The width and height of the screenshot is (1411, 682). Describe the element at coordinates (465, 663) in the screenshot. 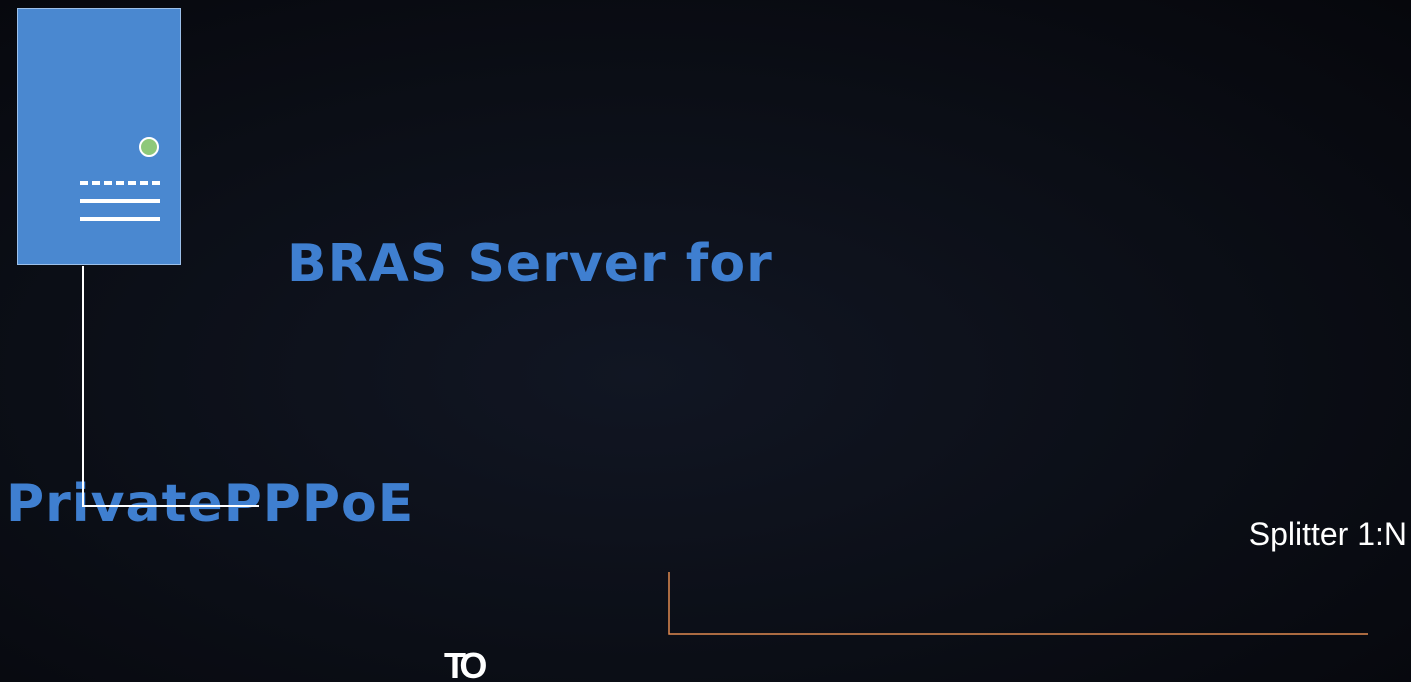

I see `logo-text: TO` at that location.